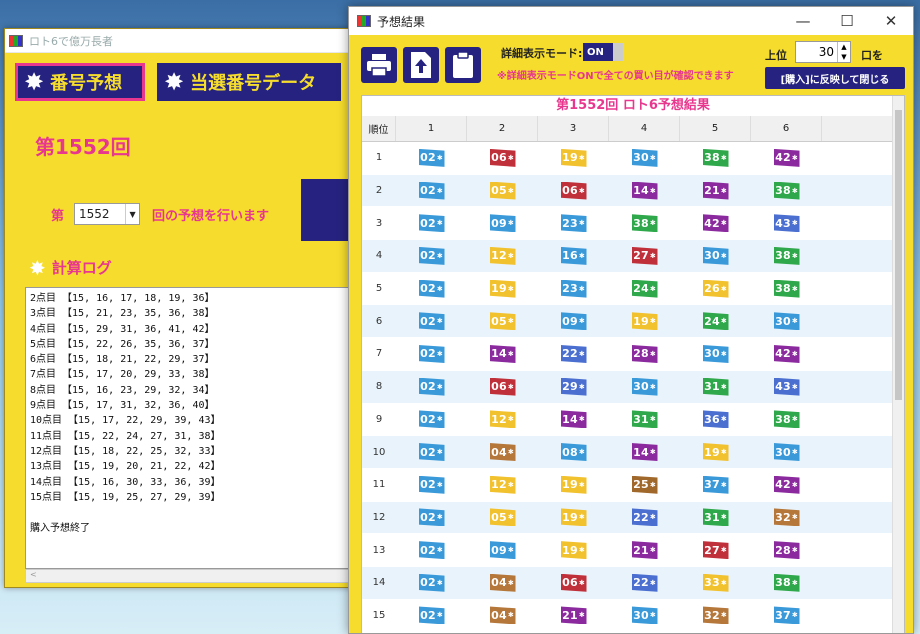 Image resolution: width=920 pixels, height=634 pixels. Describe the element at coordinates (644, 452) in the screenshot. I see `number-ball: 14` at that location.